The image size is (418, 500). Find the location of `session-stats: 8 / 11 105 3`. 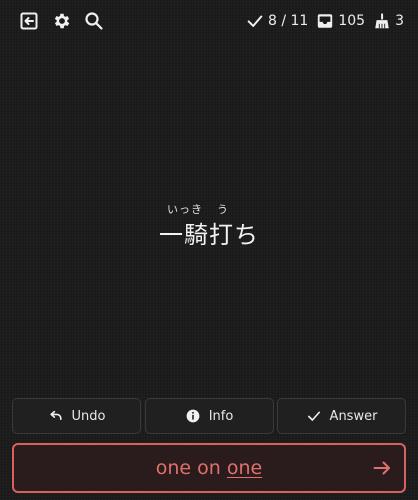

session-stats: 8 / 11 105 3 is located at coordinates (321, 21).